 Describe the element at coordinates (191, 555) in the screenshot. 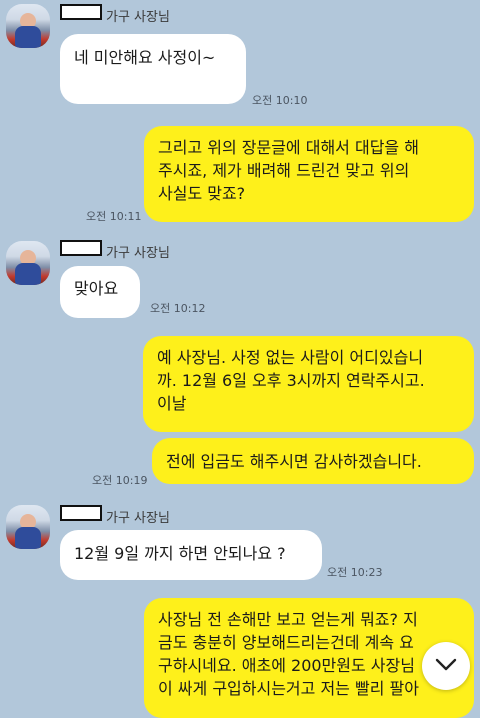

I see `message-bubble-received: 12월 9일 까지 하면 안되나요 ?` at that location.